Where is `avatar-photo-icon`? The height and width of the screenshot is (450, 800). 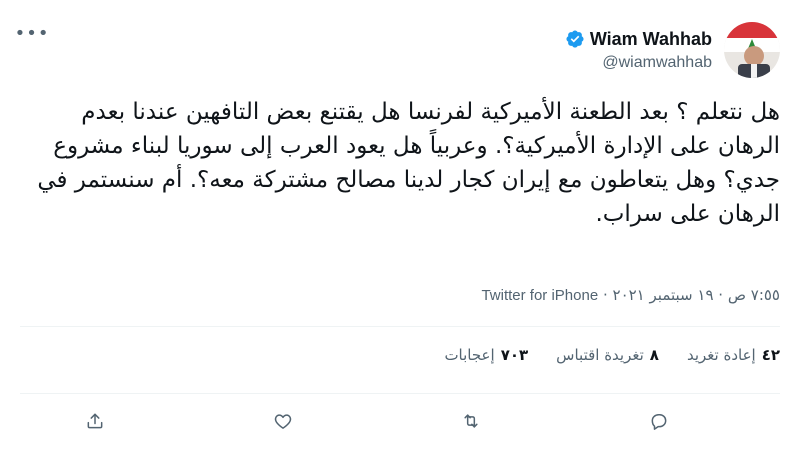
avatar-photo-icon is located at coordinates (752, 50).